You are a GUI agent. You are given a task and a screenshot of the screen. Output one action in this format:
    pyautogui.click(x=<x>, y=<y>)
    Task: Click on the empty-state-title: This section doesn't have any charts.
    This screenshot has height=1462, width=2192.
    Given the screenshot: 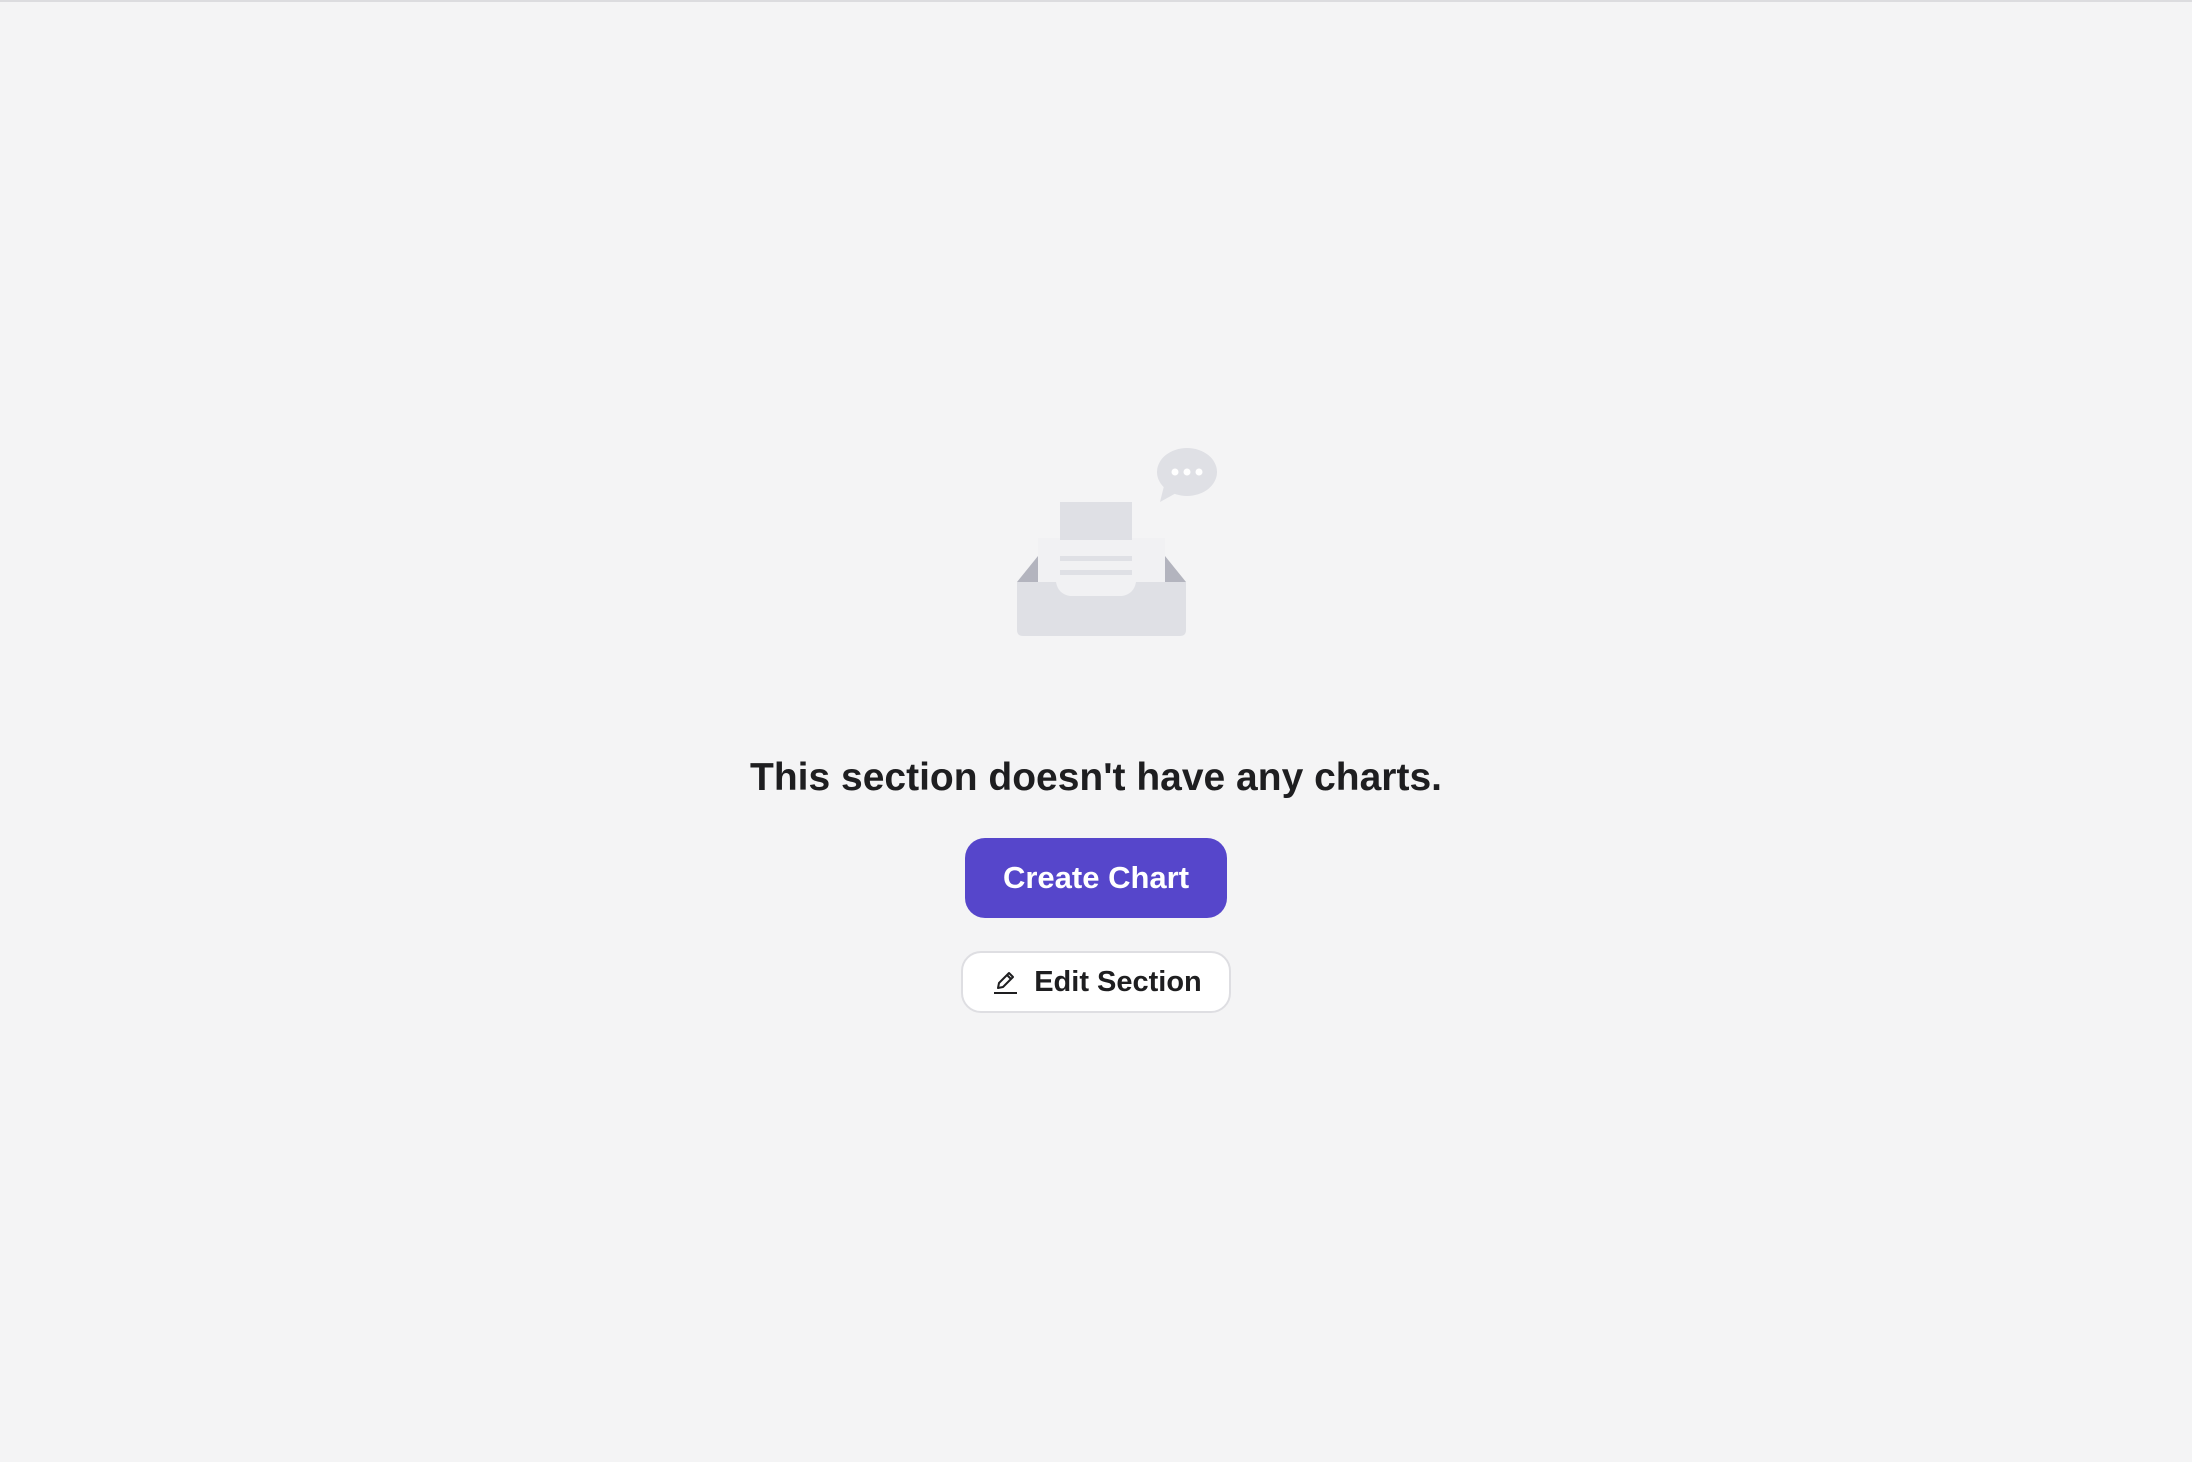 What is the action you would take?
    pyautogui.click(x=1096, y=777)
    